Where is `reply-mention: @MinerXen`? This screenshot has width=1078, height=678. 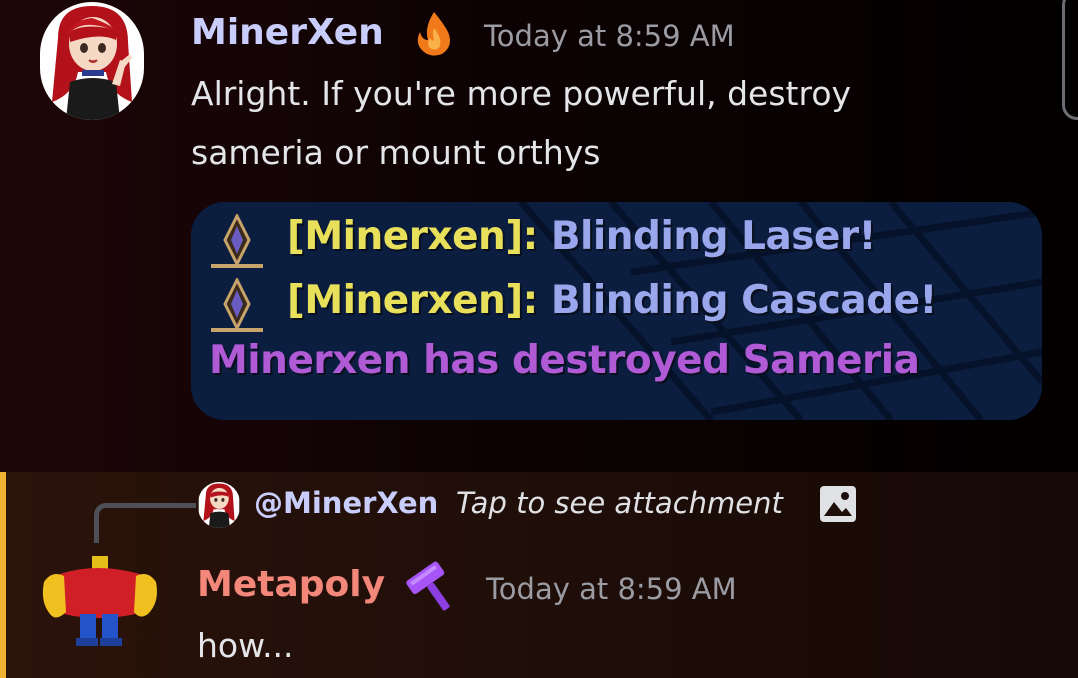
reply-mention: @MinerXen is located at coordinates (346, 503).